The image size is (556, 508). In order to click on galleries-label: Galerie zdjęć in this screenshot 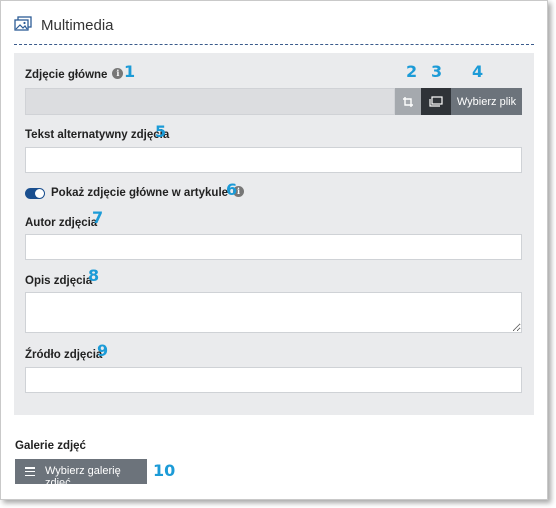, I will do `click(50, 446)`.